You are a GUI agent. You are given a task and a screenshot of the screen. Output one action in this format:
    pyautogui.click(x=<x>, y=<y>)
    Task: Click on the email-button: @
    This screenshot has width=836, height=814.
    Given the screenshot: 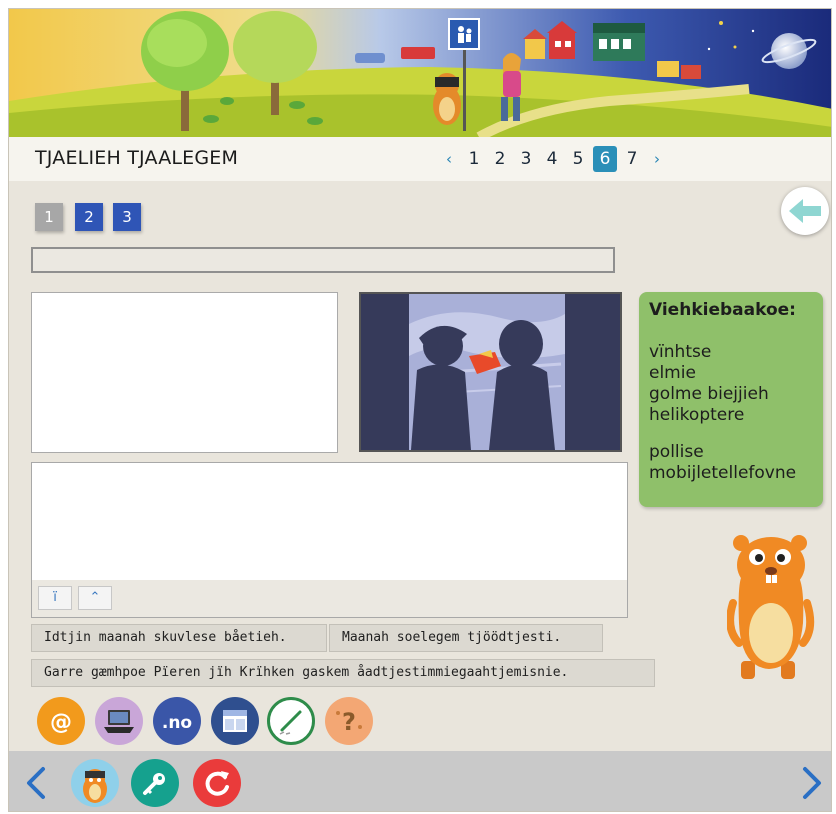 What is the action you would take?
    pyautogui.click(x=61, y=721)
    